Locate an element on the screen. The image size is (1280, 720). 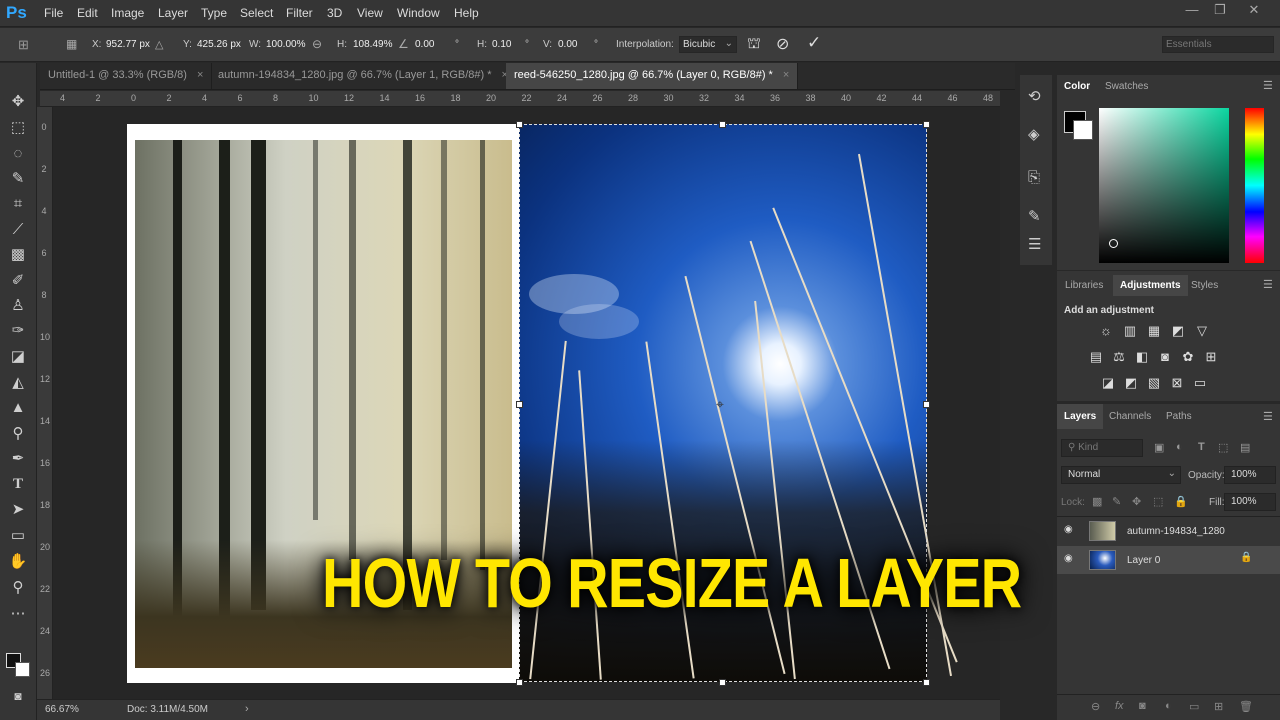
background-color is located at coordinates (1083, 130).